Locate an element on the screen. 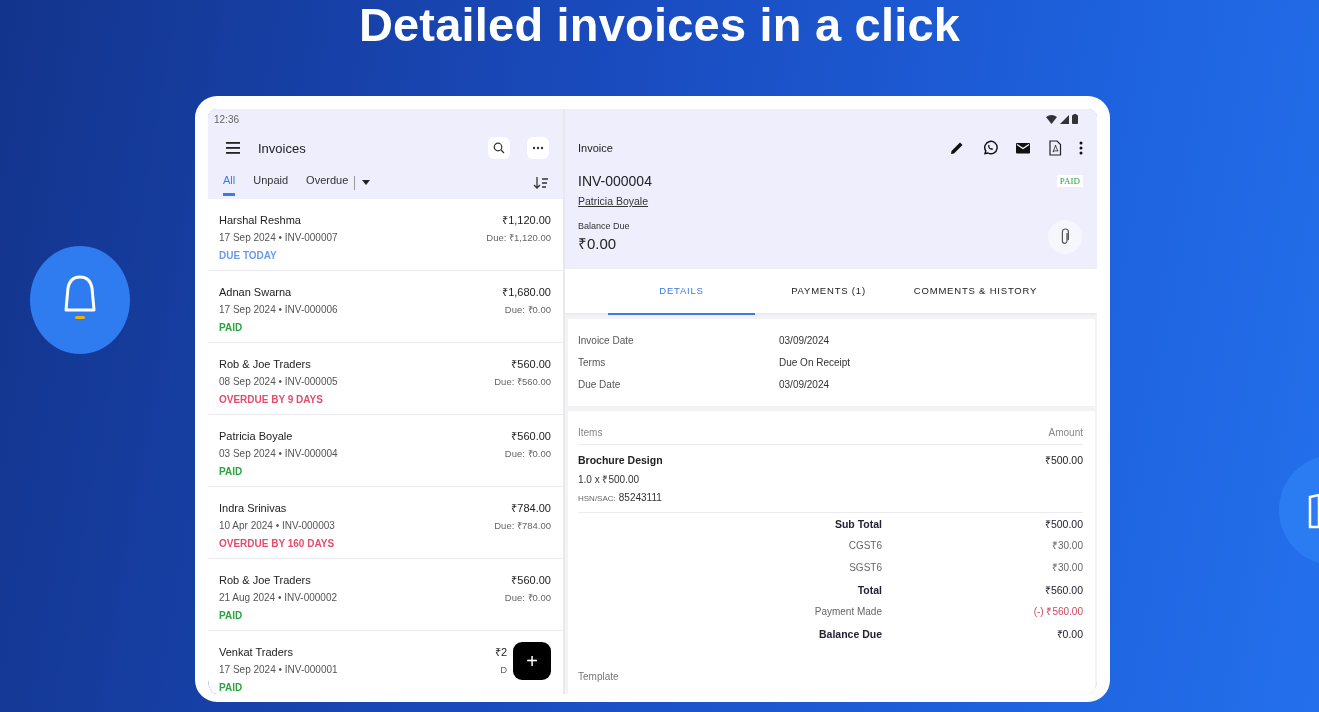 The height and width of the screenshot is (712, 1319). more-icon is located at coordinates (538, 148).